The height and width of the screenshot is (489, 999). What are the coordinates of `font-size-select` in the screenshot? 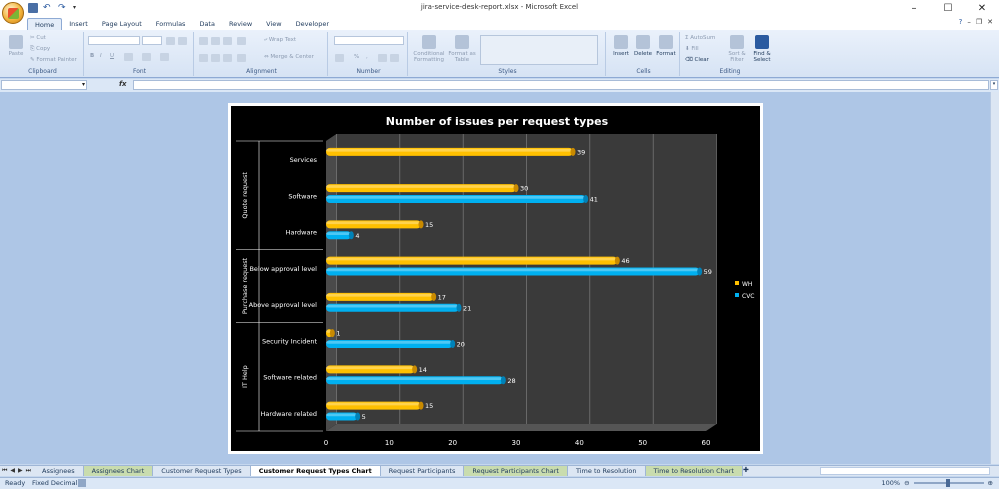 It's located at (152, 40).